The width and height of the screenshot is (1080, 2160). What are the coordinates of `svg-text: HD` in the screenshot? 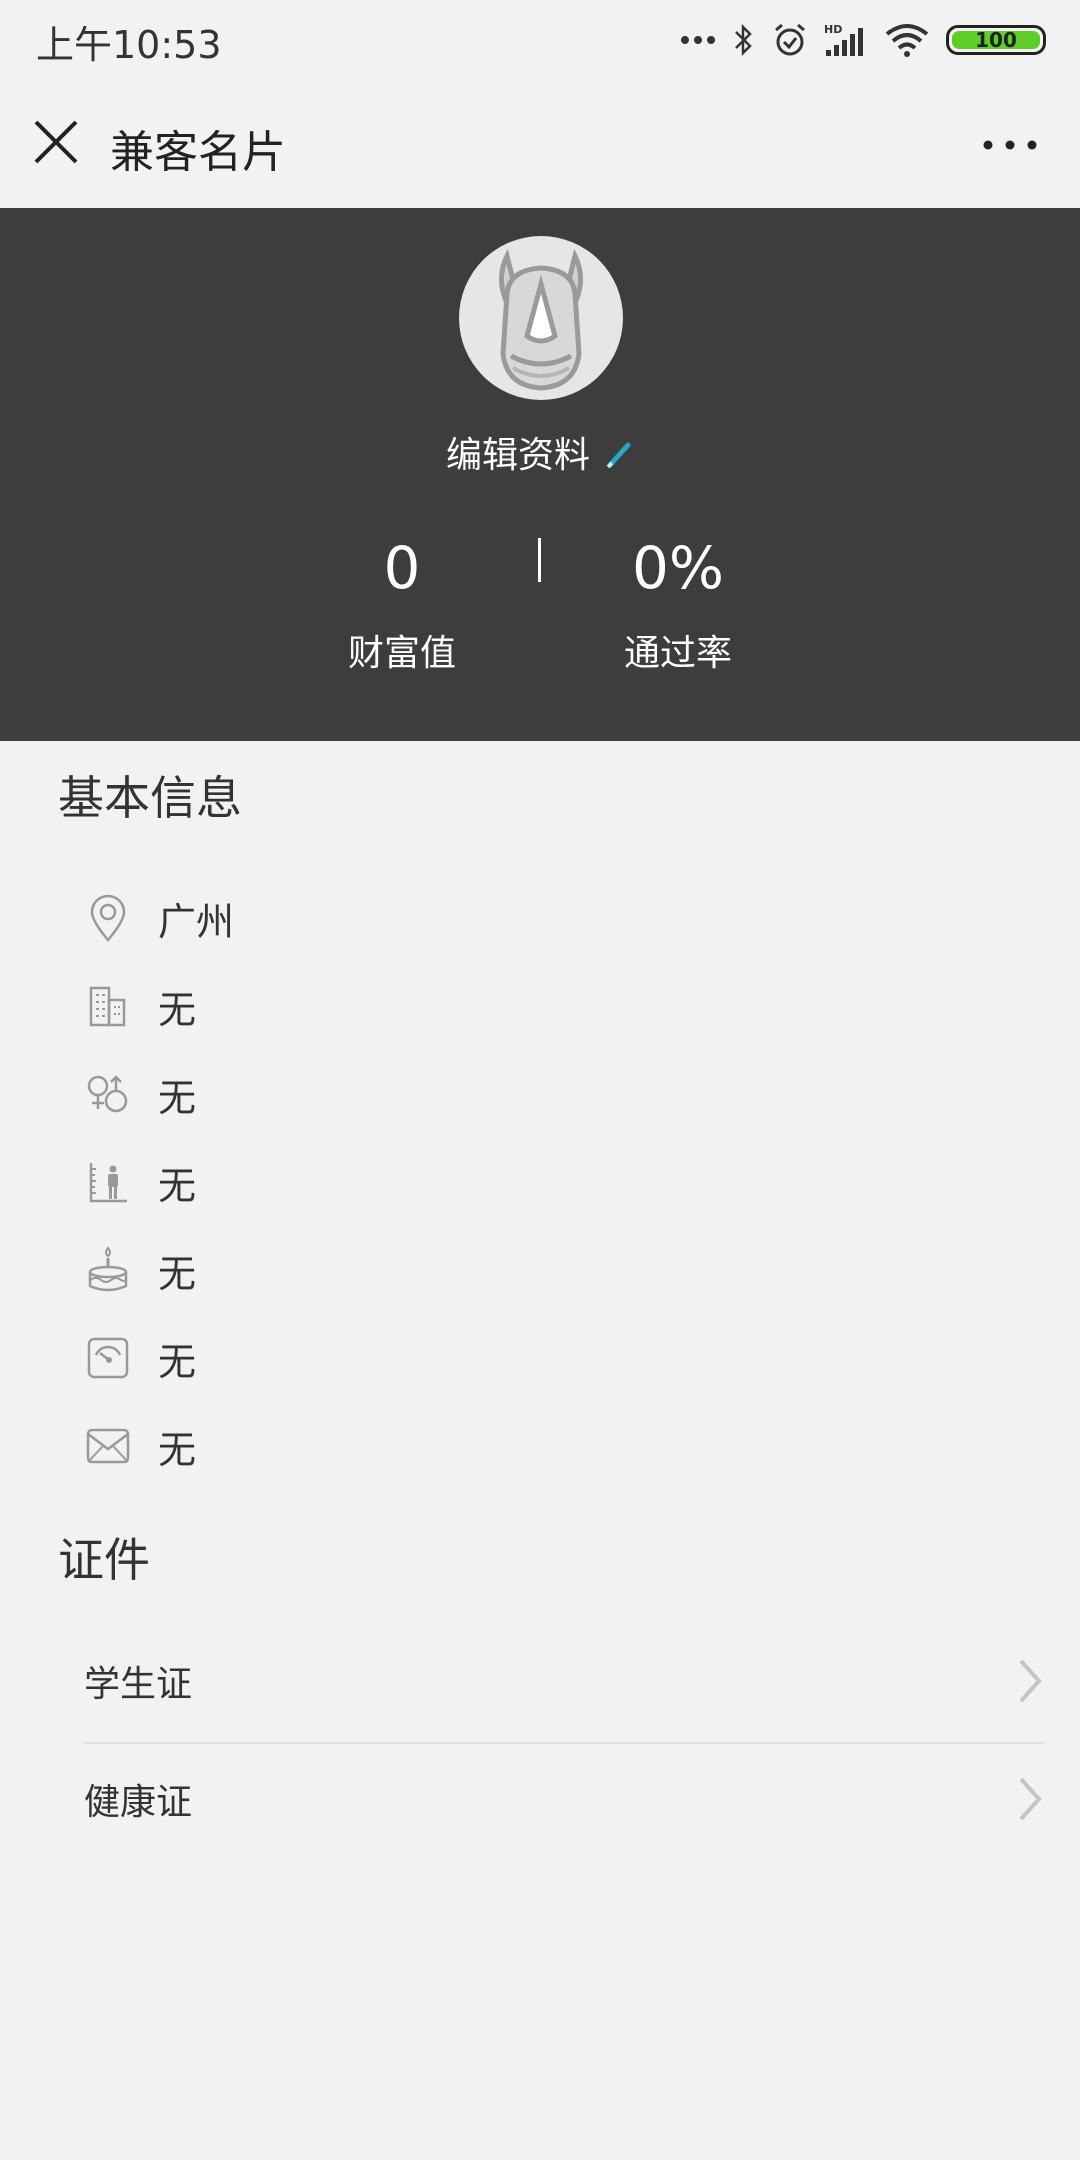 It's located at (833, 29).